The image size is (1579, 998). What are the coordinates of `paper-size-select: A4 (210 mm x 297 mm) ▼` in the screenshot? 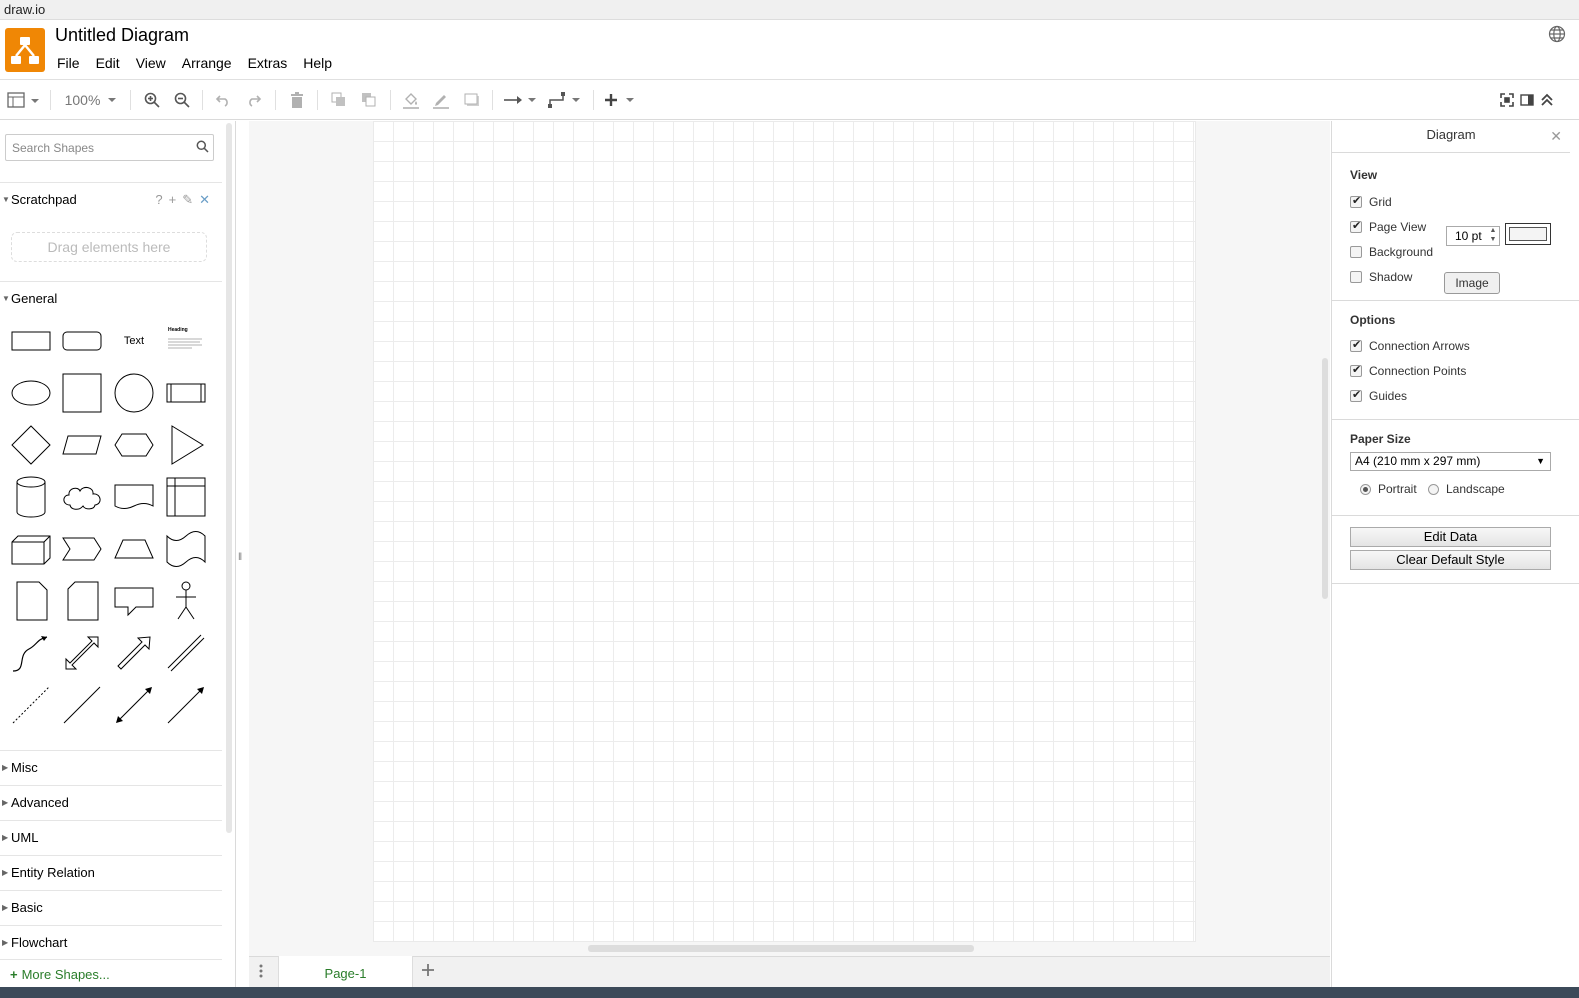 It's located at (1450, 461).